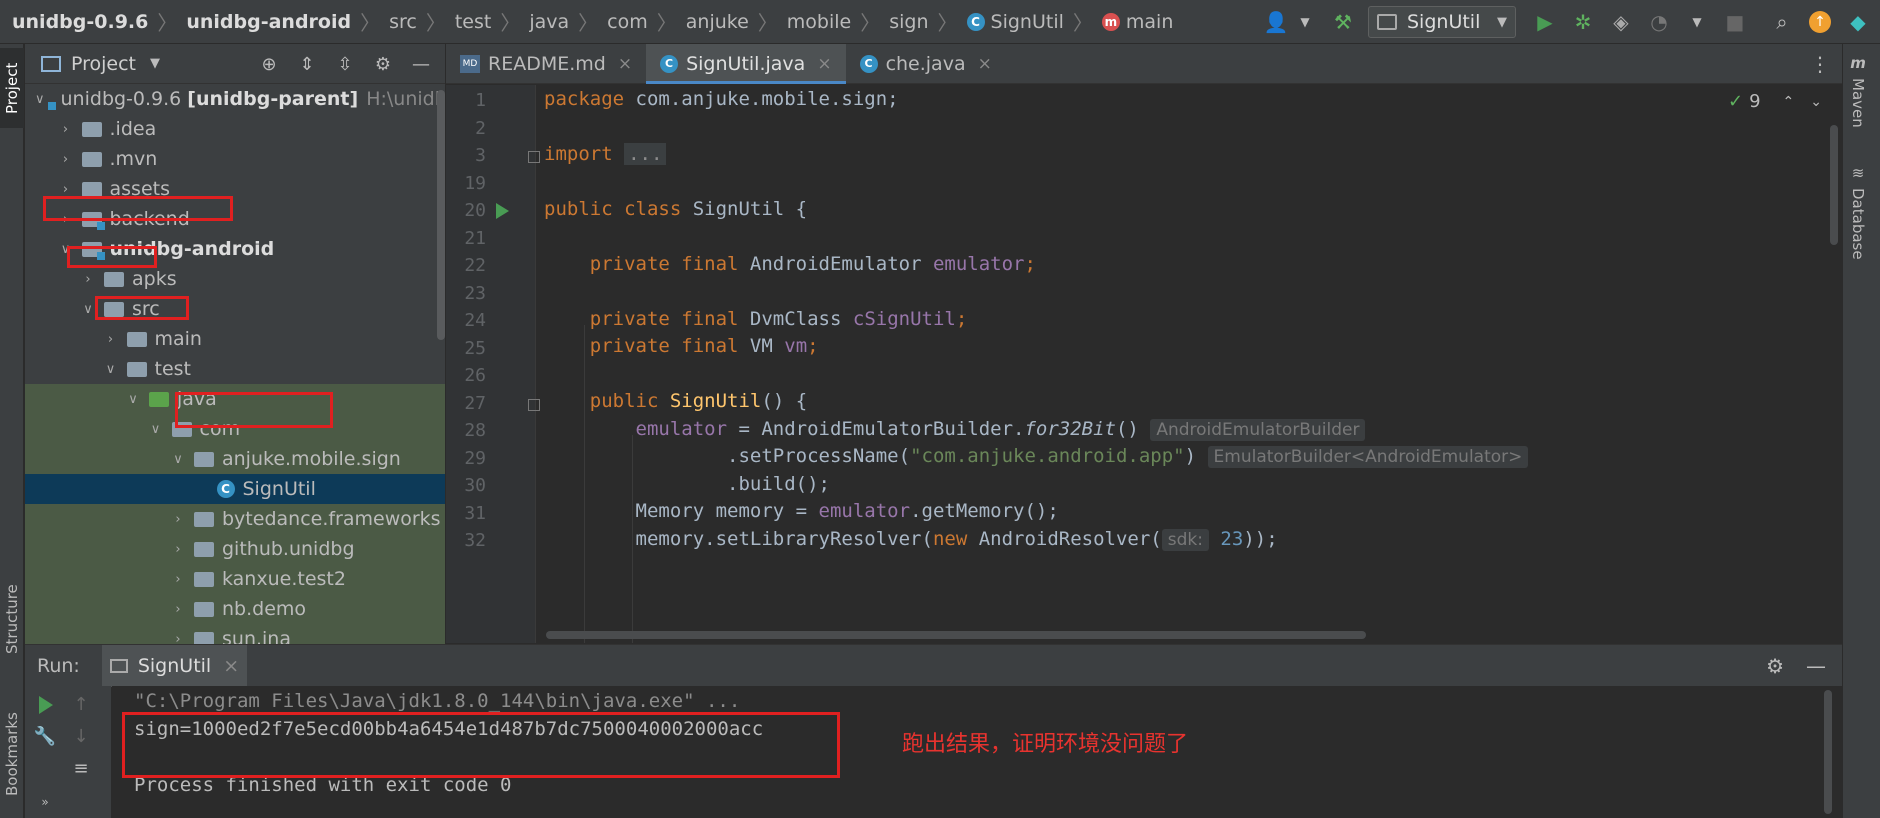 Image resolution: width=1880 pixels, height=818 pixels. I want to click on tree-item: › .idea, so click(235, 129).